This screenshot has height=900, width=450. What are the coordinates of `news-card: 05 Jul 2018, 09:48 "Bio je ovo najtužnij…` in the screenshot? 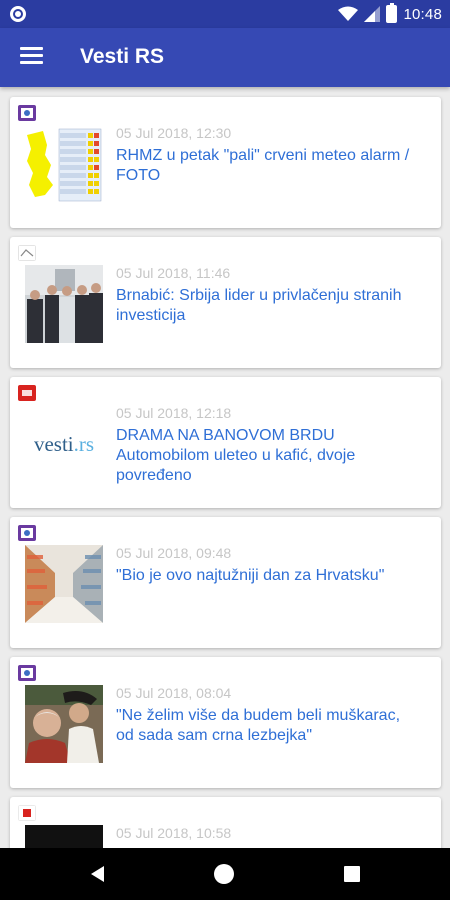 It's located at (225, 582).